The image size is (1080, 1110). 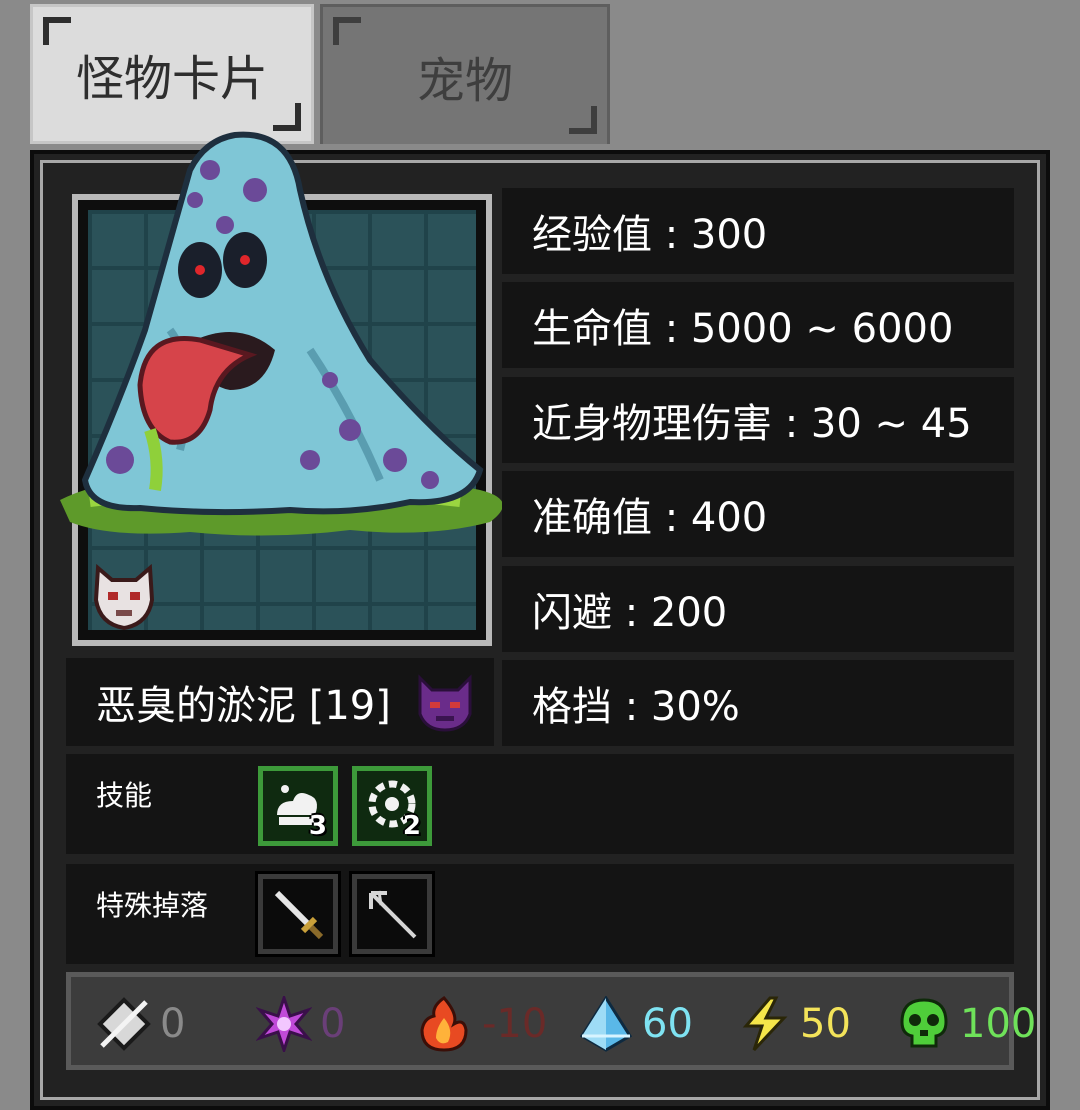 I want to click on stat-hp: 生命值 : 5000 ~ 6000, so click(x=758, y=325).